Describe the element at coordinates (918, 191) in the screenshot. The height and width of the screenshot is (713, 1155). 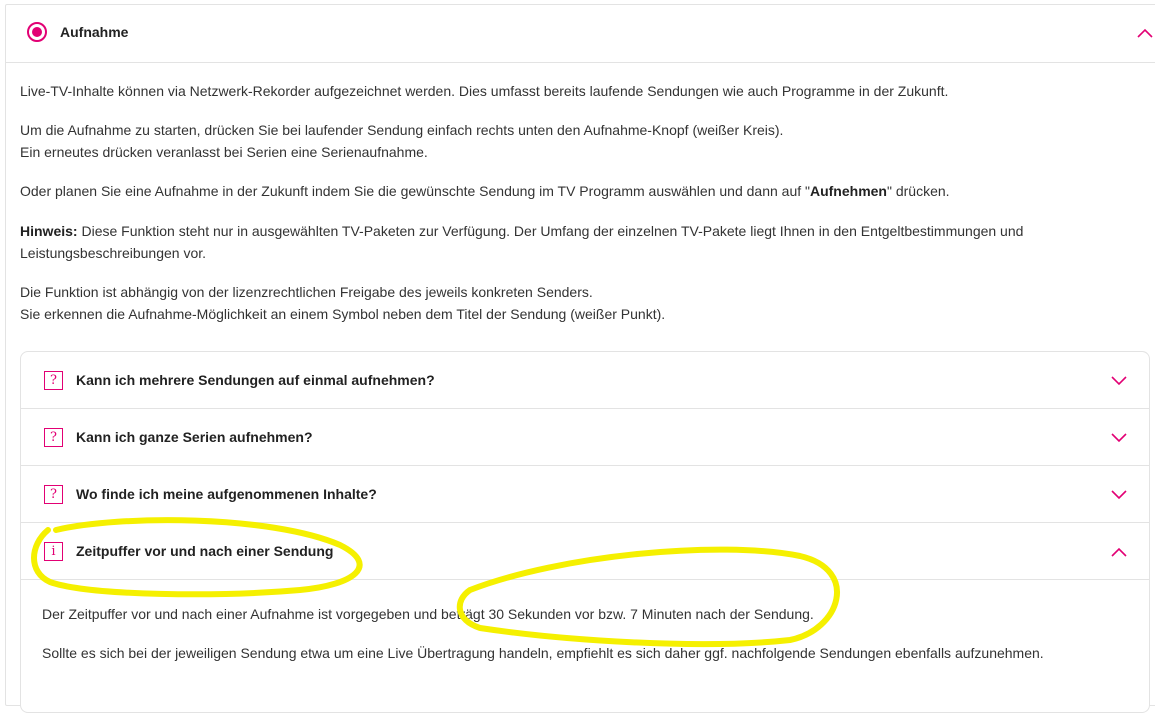
I see `plan-suffix: " drücken.` at that location.